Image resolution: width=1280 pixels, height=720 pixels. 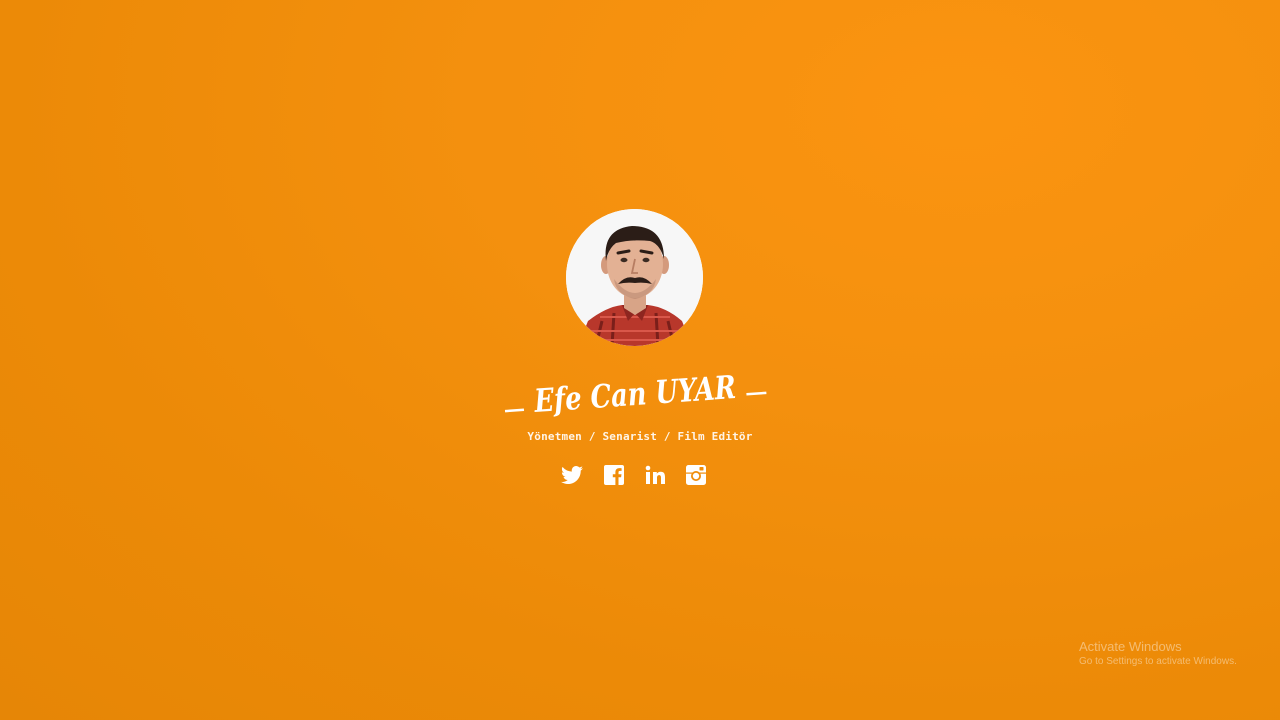 What do you see at coordinates (756, 393) in the screenshot?
I see `dash-right` at bounding box center [756, 393].